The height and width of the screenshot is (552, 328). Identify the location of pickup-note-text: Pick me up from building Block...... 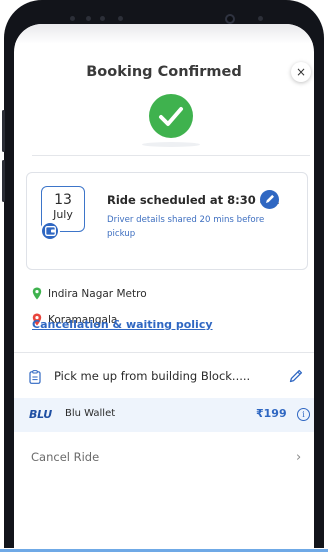
(152, 376).